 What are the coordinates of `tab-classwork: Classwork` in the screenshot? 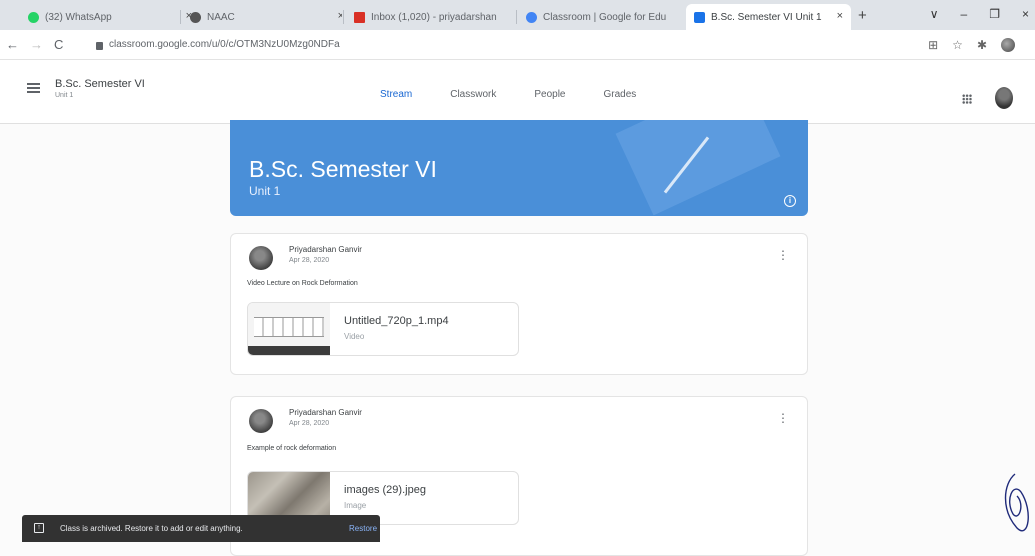 It's located at (473, 94).